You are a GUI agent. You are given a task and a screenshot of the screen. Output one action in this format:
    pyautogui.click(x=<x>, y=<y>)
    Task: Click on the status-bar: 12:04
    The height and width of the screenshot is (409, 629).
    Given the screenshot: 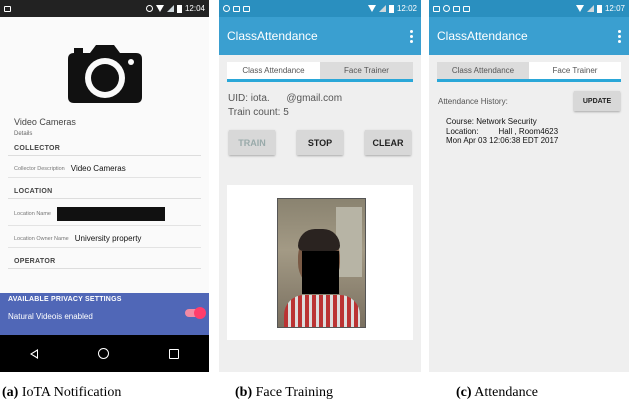 What is the action you would take?
    pyautogui.click(x=104, y=8)
    